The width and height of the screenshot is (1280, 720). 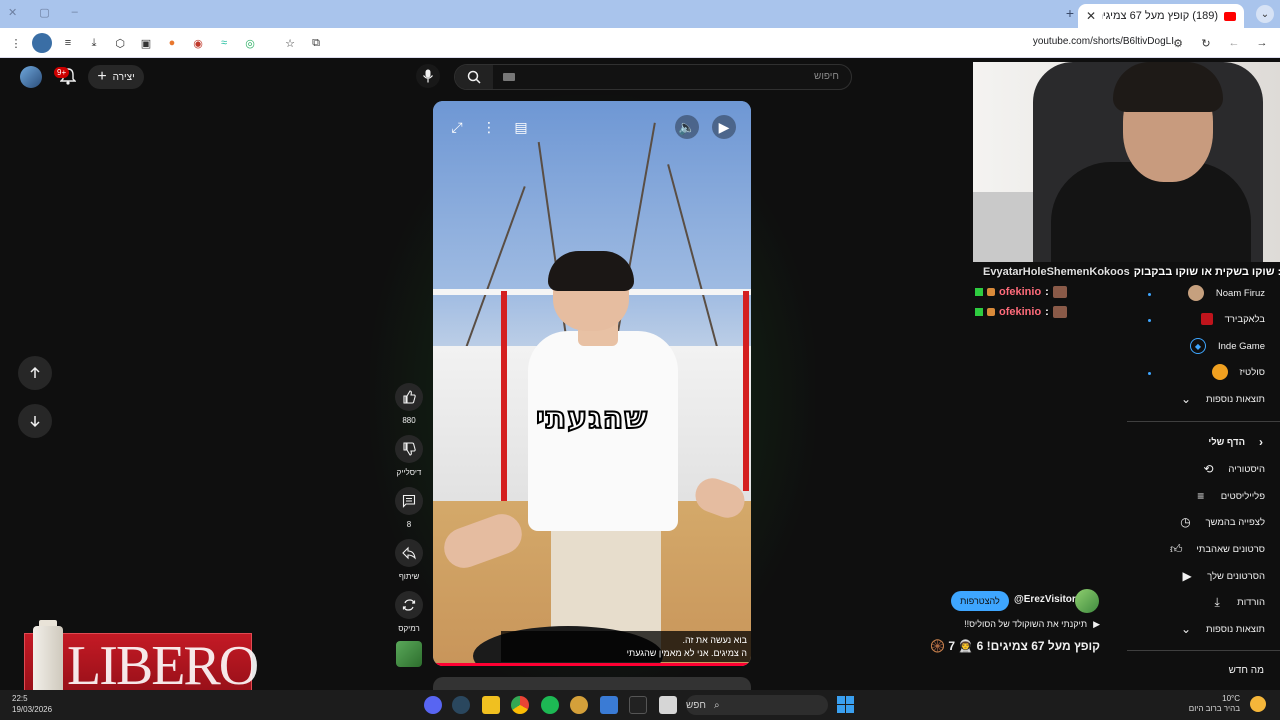 What do you see at coordinates (457, 127) in the screenshot?
I see `fullscreen-icon: ⤢` at bounding box center [457, 127].